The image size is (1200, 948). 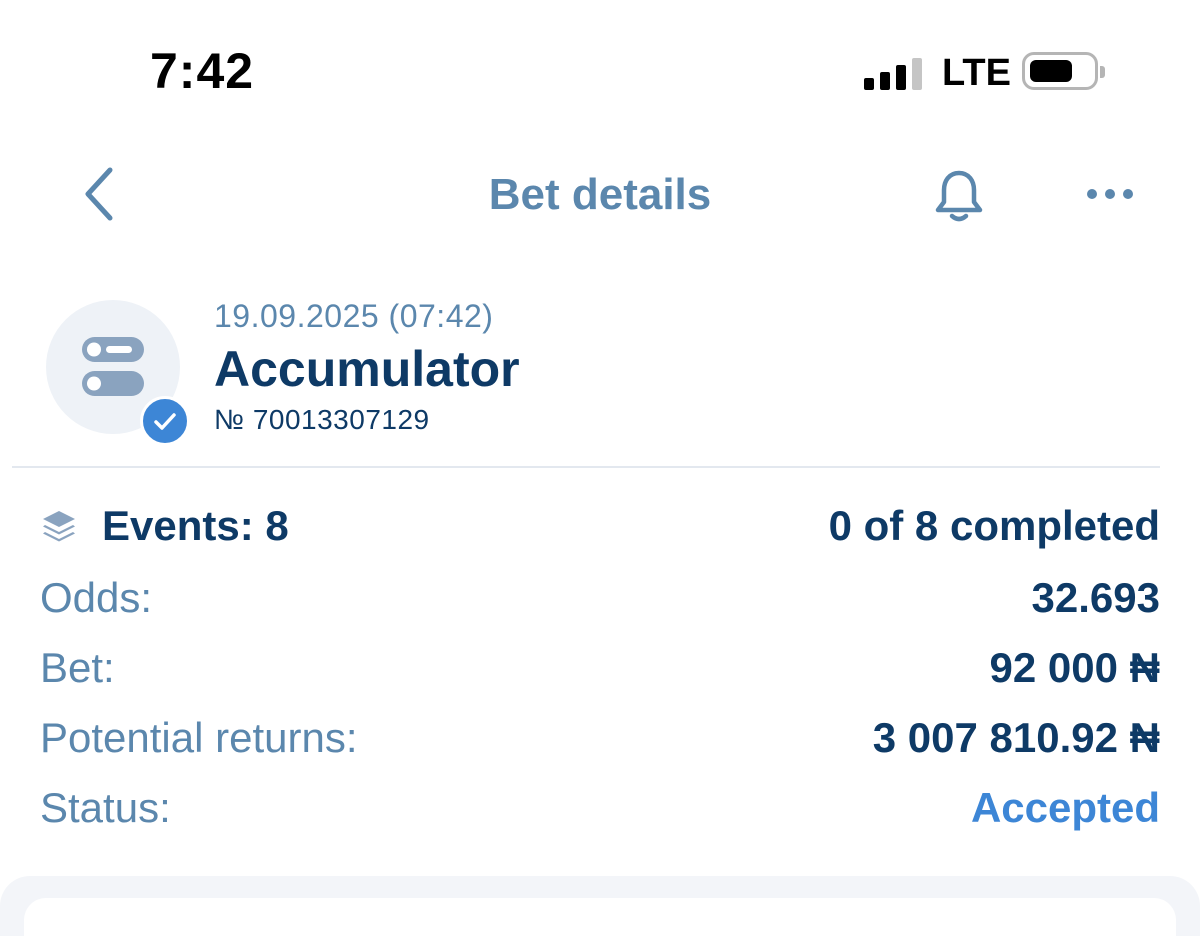 I want to click on nav-header: Bet details, so click(x=600, y=195).